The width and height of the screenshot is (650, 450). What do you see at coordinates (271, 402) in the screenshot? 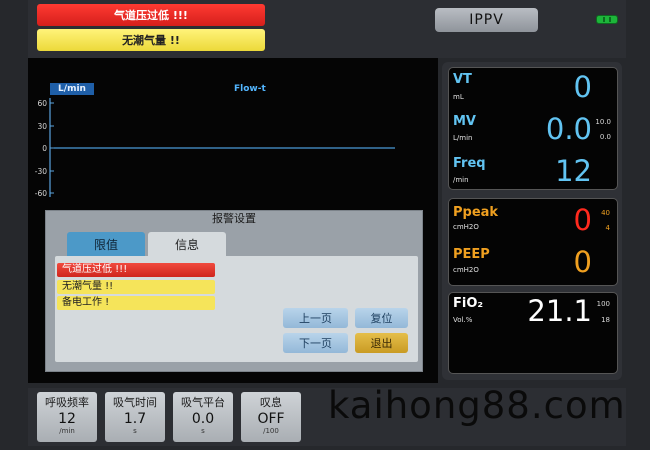
I see `setting-label: 叹息` at bounding box center [271, 402].